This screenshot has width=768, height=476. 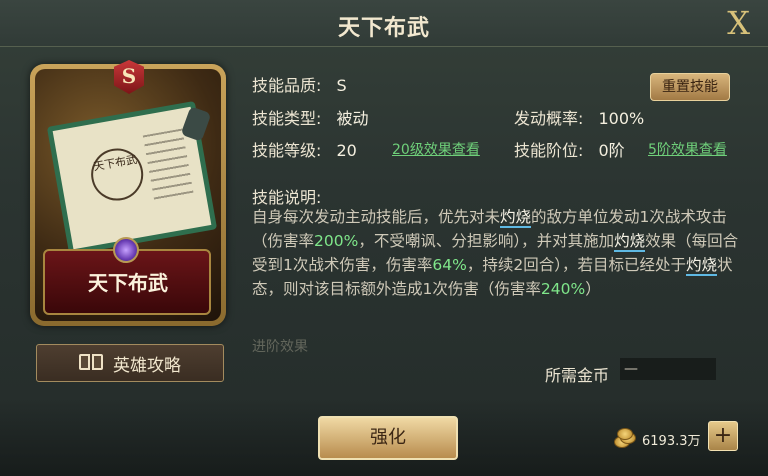 I want to click on tier-effect-link: 5阶效果查看, so click(x=687, y=149).